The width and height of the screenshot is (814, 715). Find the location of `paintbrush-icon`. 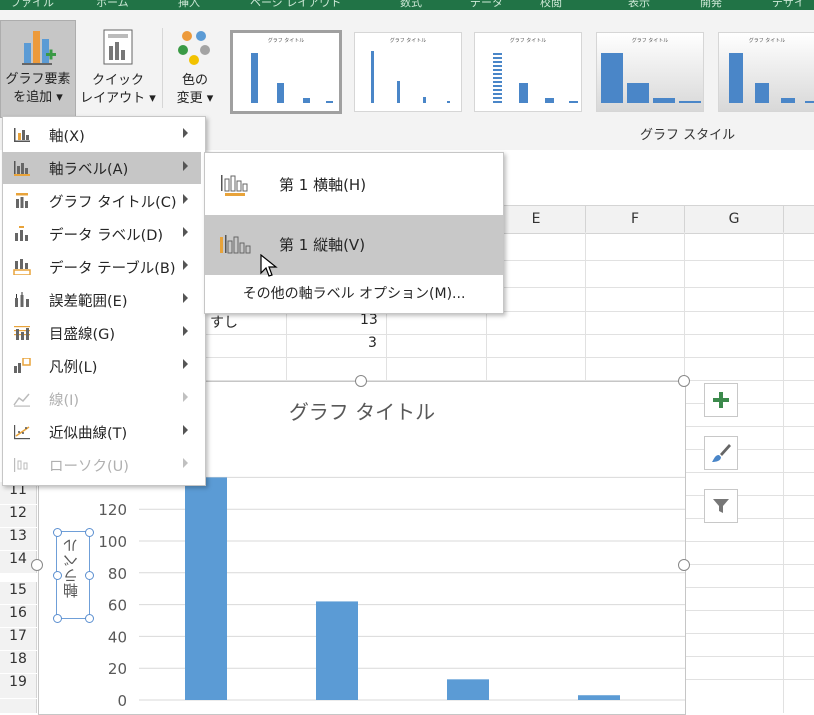

paintbrush-icon is located at coordinates (721, 453).